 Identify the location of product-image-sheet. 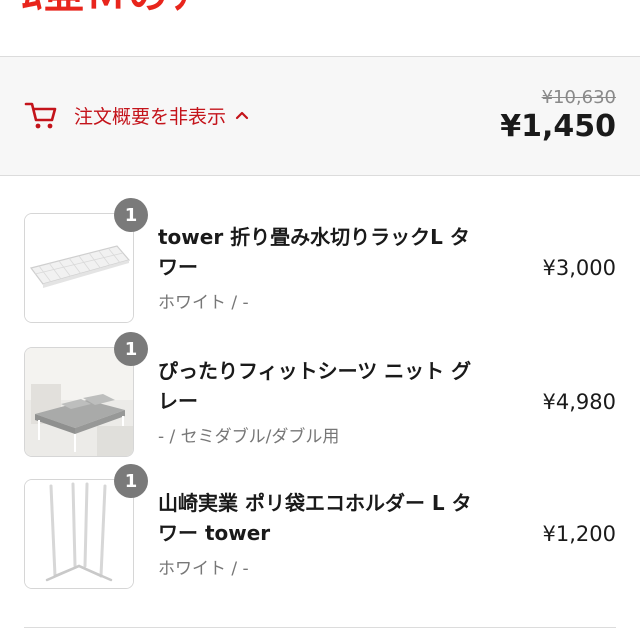
(79, 402).